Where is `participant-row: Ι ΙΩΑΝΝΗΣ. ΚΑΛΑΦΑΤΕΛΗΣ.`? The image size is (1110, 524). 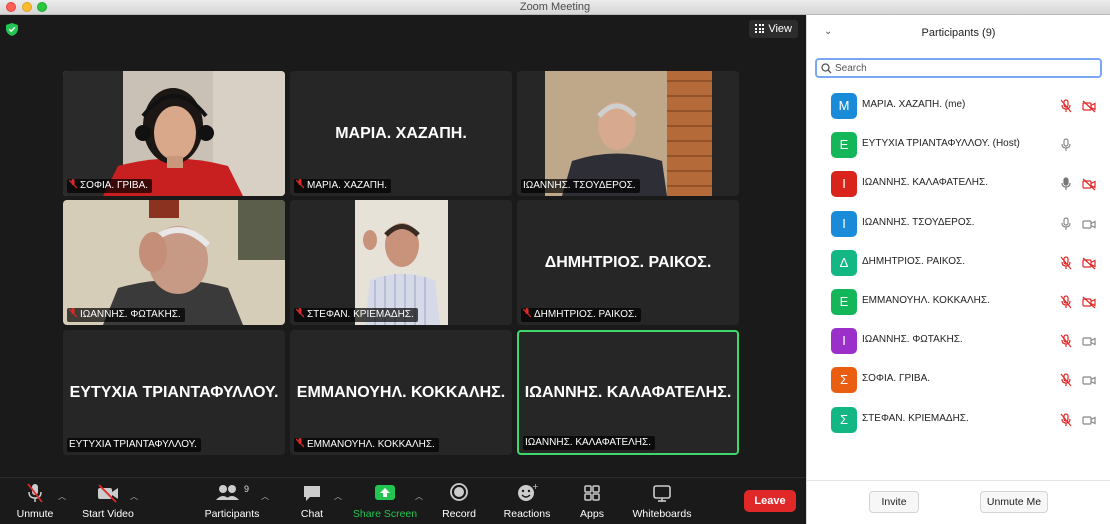
participant-row: Ι ΙΩΑΝΝΗΣ. ΚΑΛΑΦΑΤΕΛΗΣ. is located at coordinates (958, 184).